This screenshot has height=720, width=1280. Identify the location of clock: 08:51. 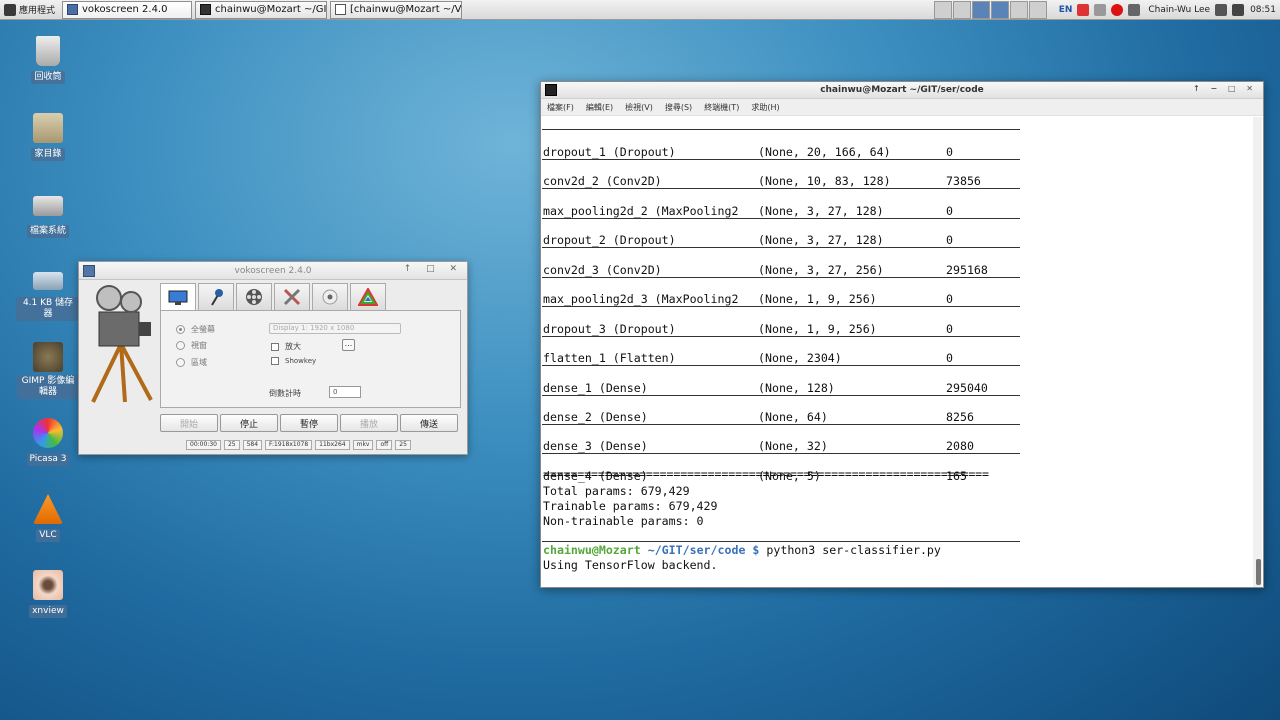
(1263, 10).